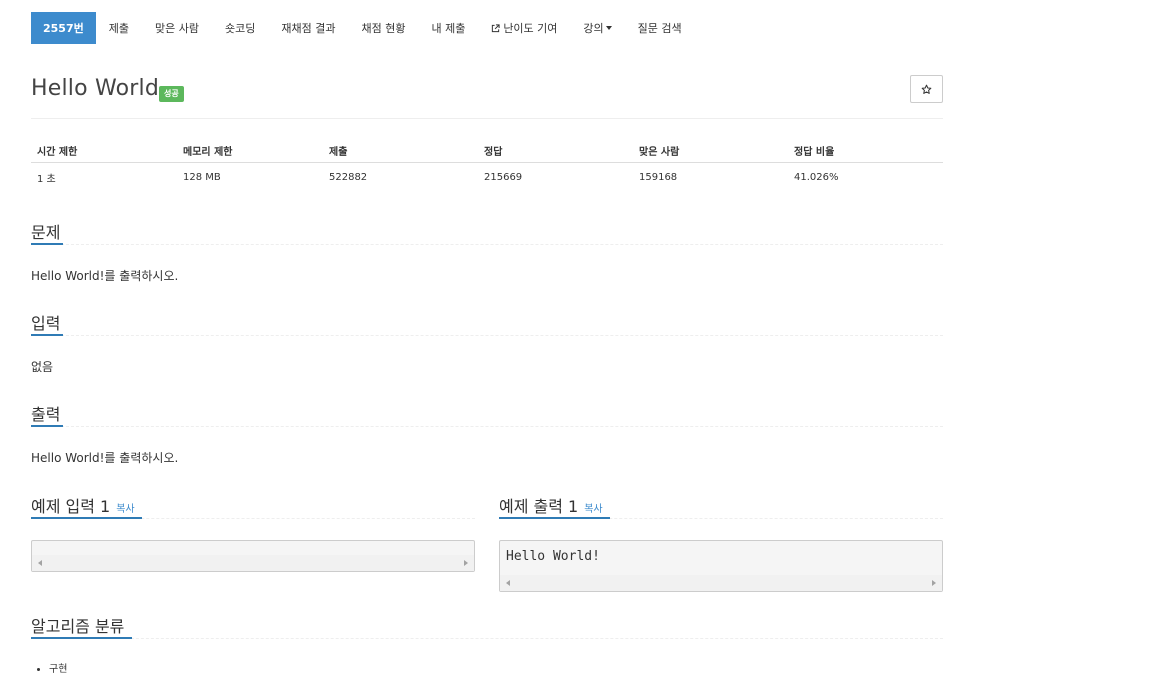 Image resolution: width=1153 pixels, height=687 pixels. I want to click on sample-input-box, so click(253, 556).